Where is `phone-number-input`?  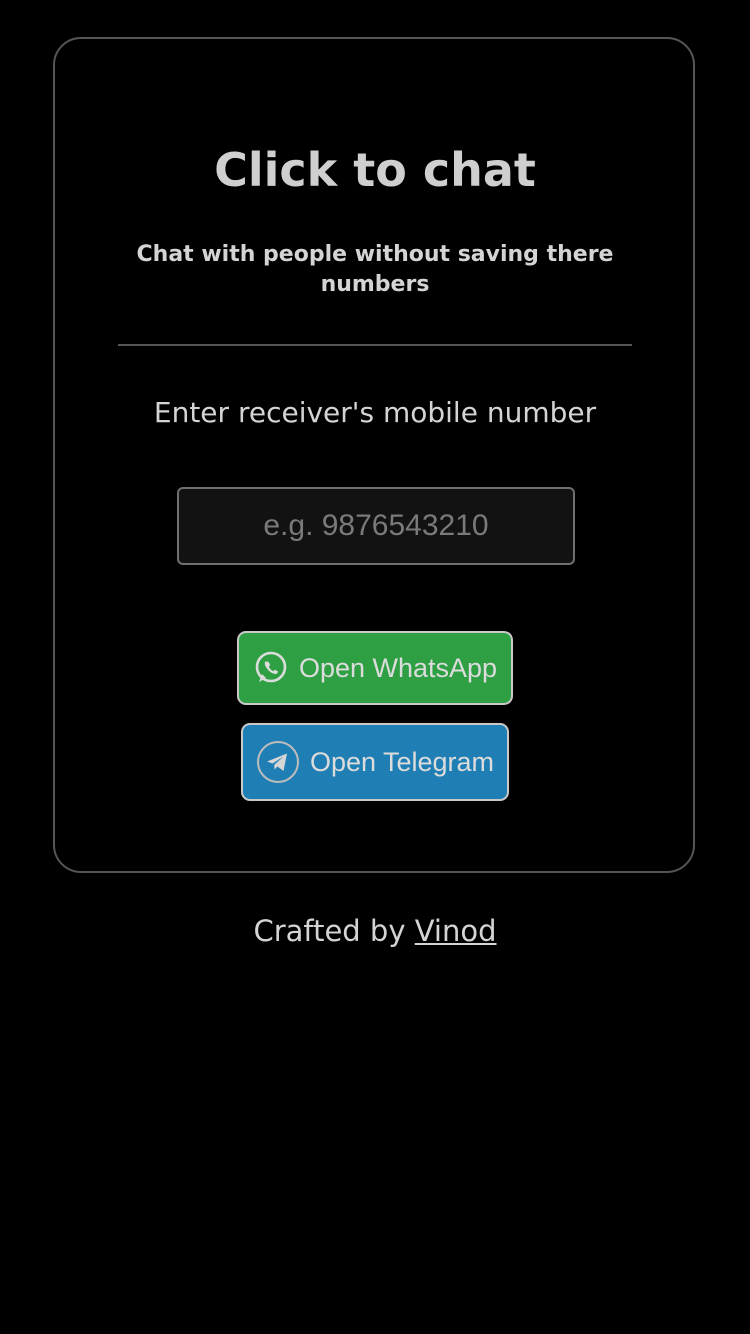
phone-number-input is located at coordinates (376, 526).